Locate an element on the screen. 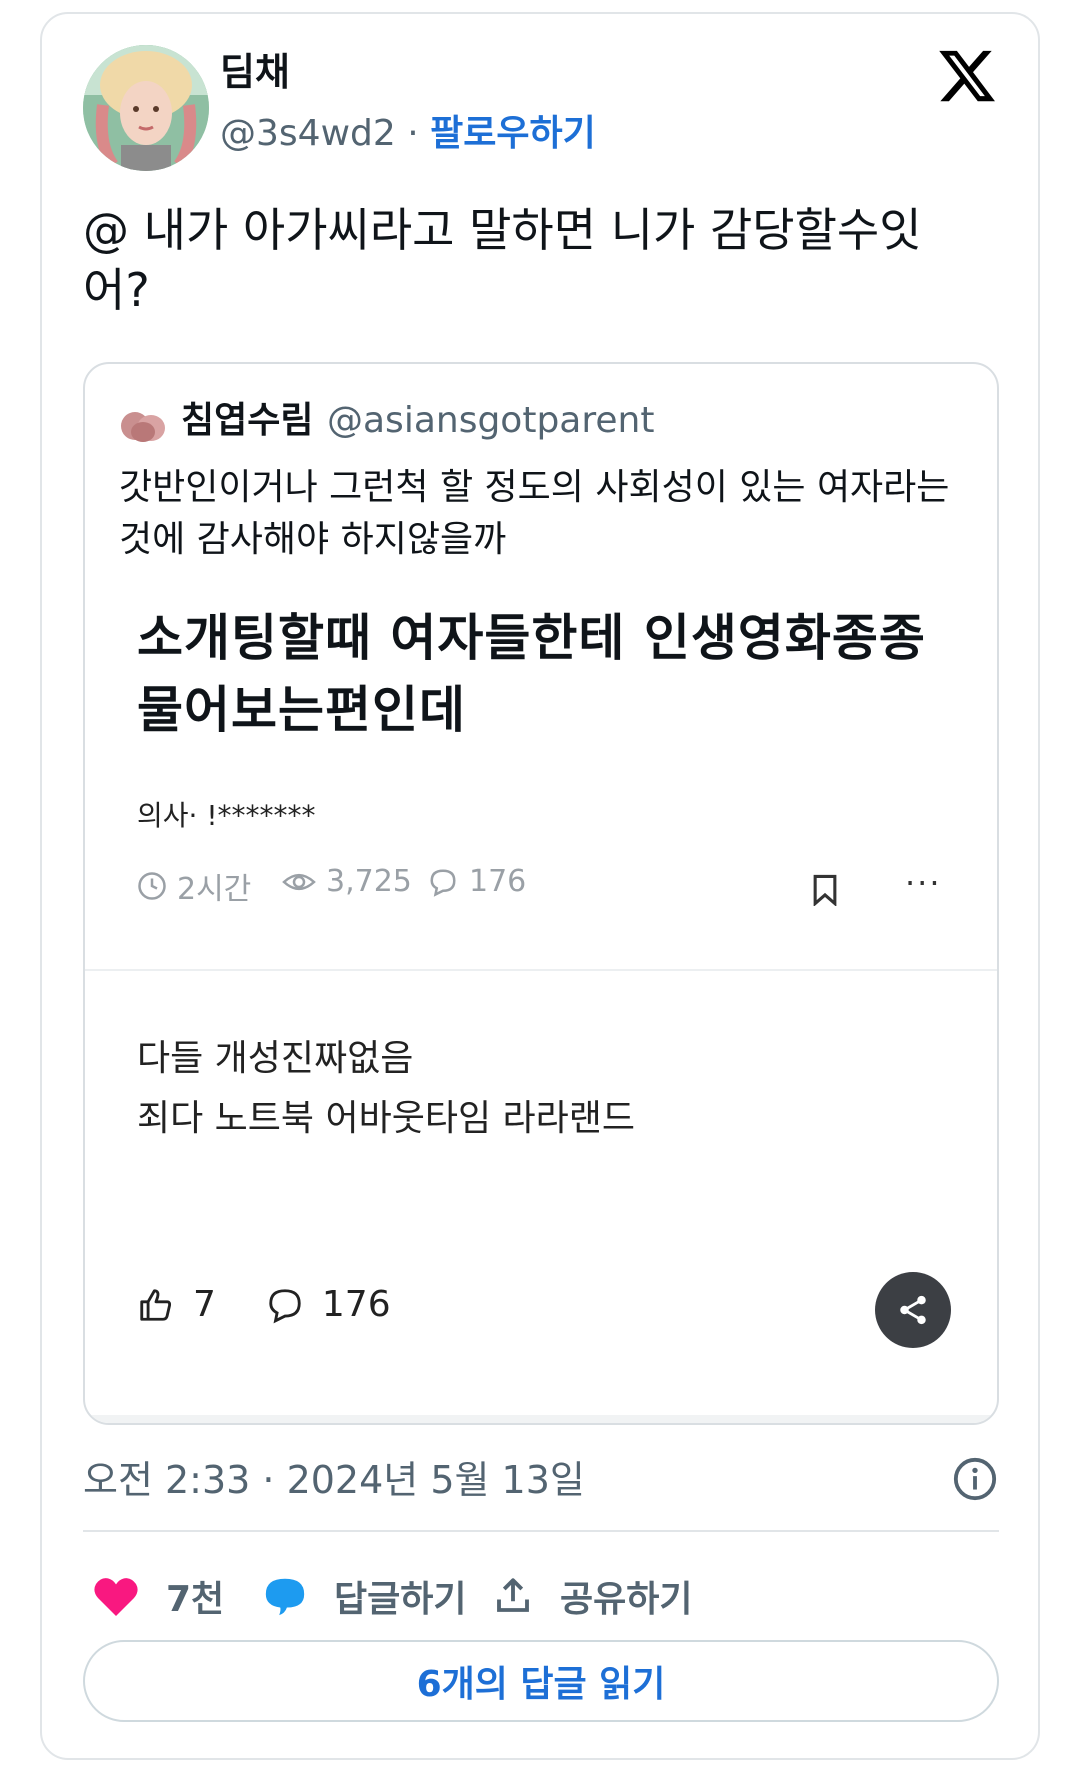 This screenshot has height=1781, width=1080. post-comment-count: 176 is located at coordinates (356, 1304).